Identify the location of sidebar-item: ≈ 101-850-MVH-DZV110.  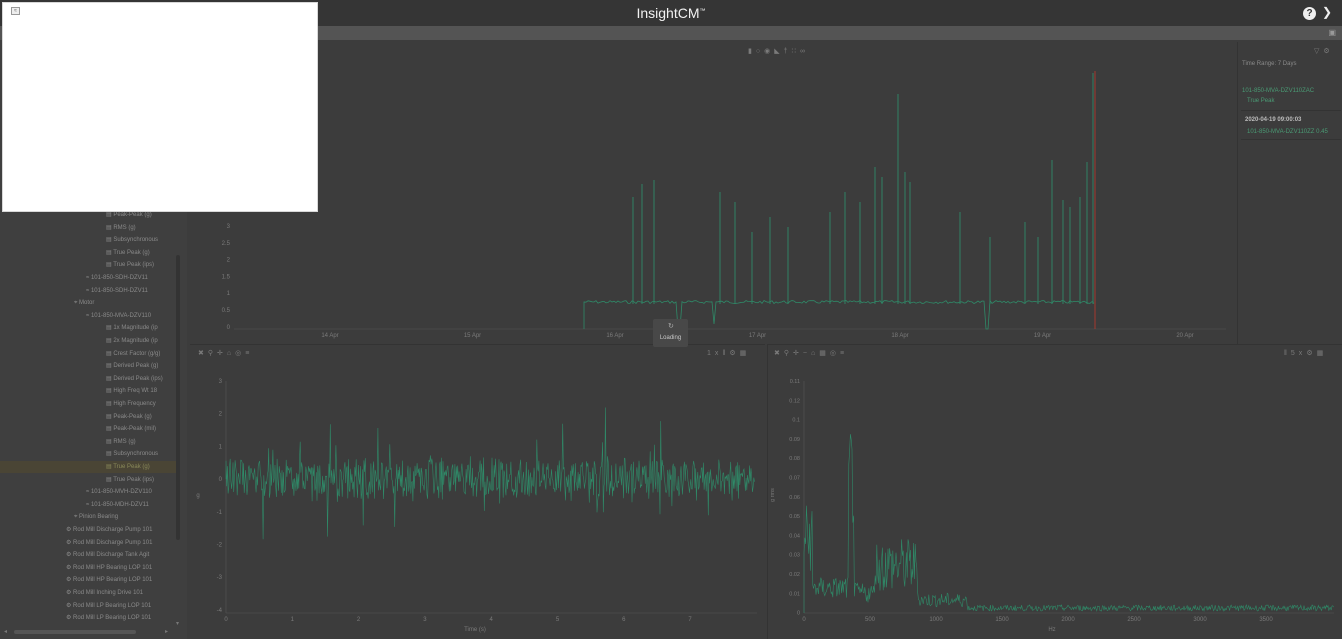
(119, 492).